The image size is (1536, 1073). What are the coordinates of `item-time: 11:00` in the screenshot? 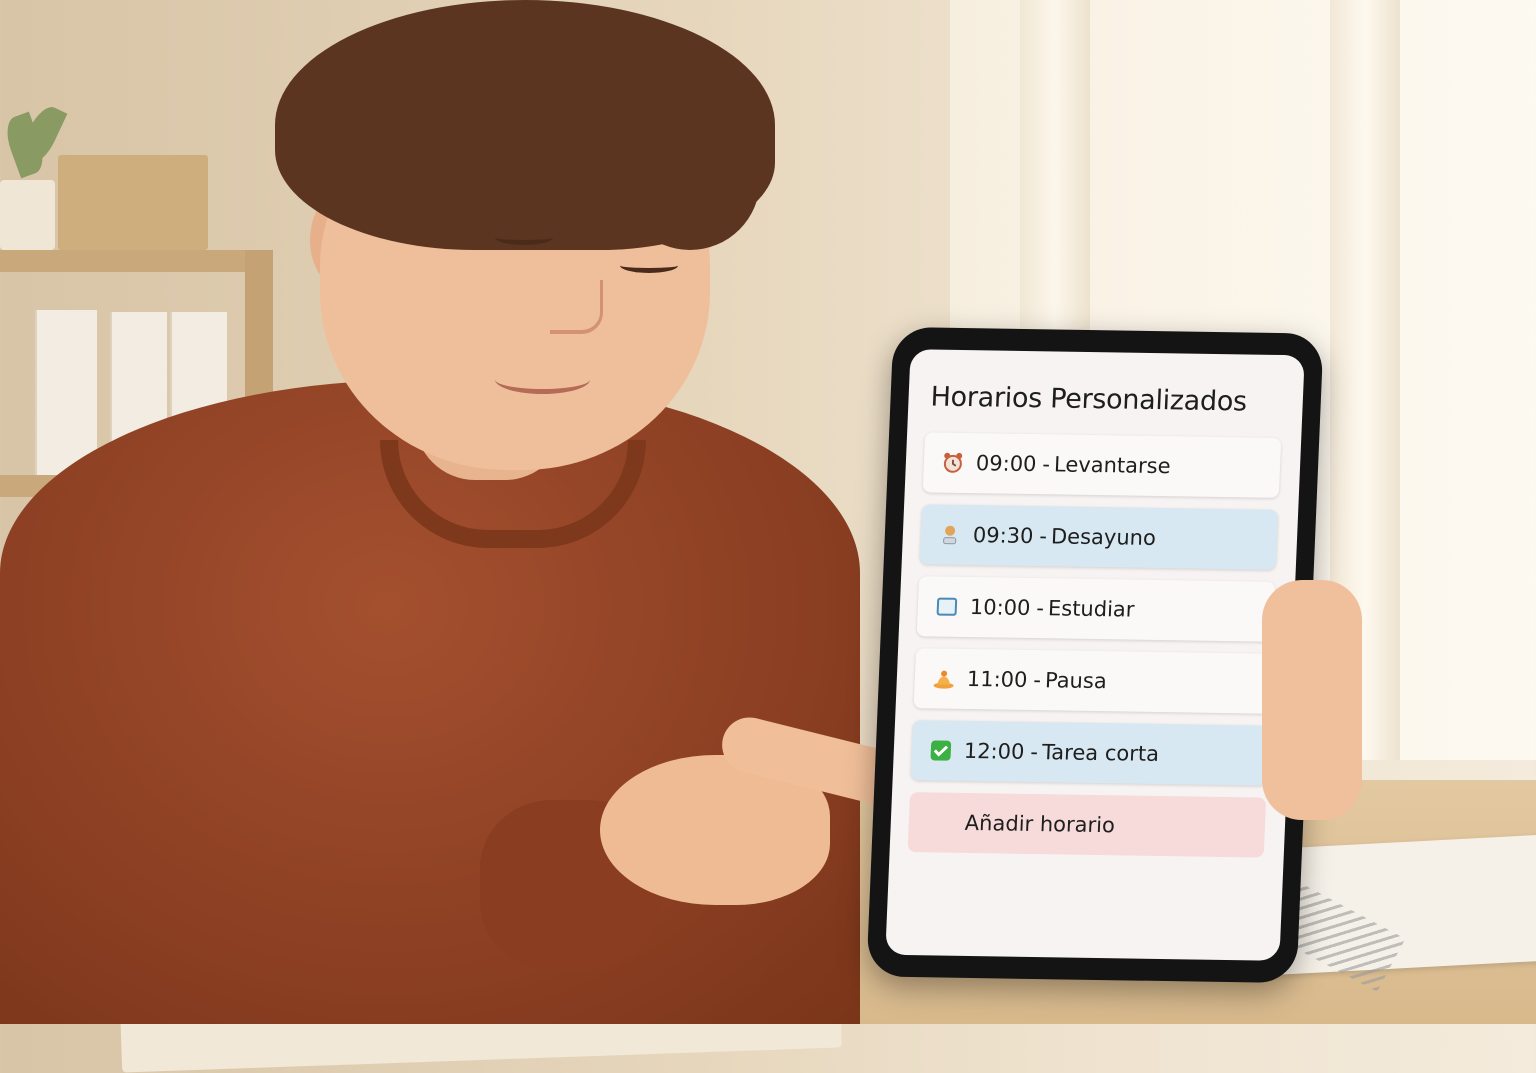 It's located at (997, 679).